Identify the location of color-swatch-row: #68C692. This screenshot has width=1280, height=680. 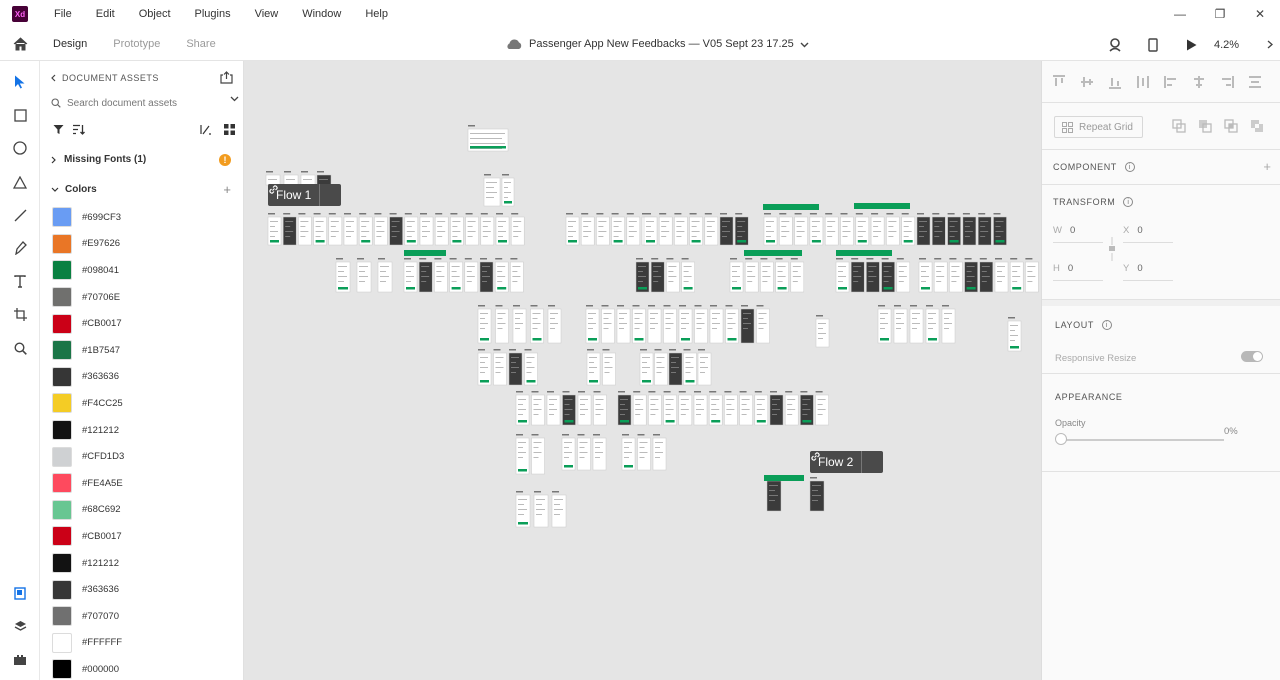
(144, 510).